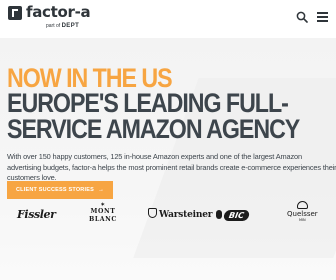 The image size is (336, 280). Describe the element at coordinates (186, 215) in the screenshot. I see `warsteiner-text: Warsteiner` at that location.